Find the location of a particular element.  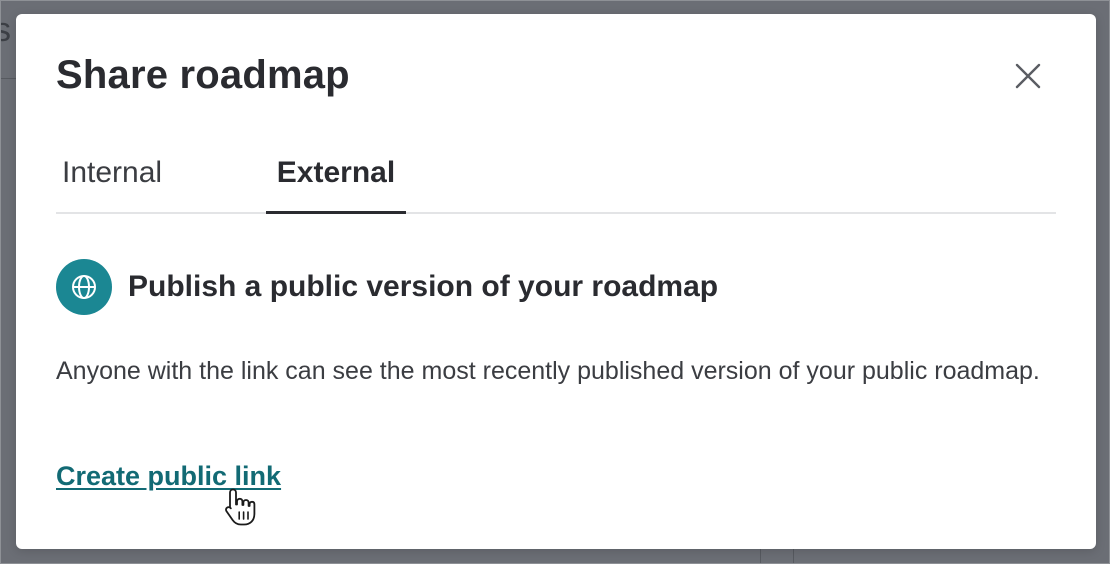

globe-icon is located at coordinates (84, 287).